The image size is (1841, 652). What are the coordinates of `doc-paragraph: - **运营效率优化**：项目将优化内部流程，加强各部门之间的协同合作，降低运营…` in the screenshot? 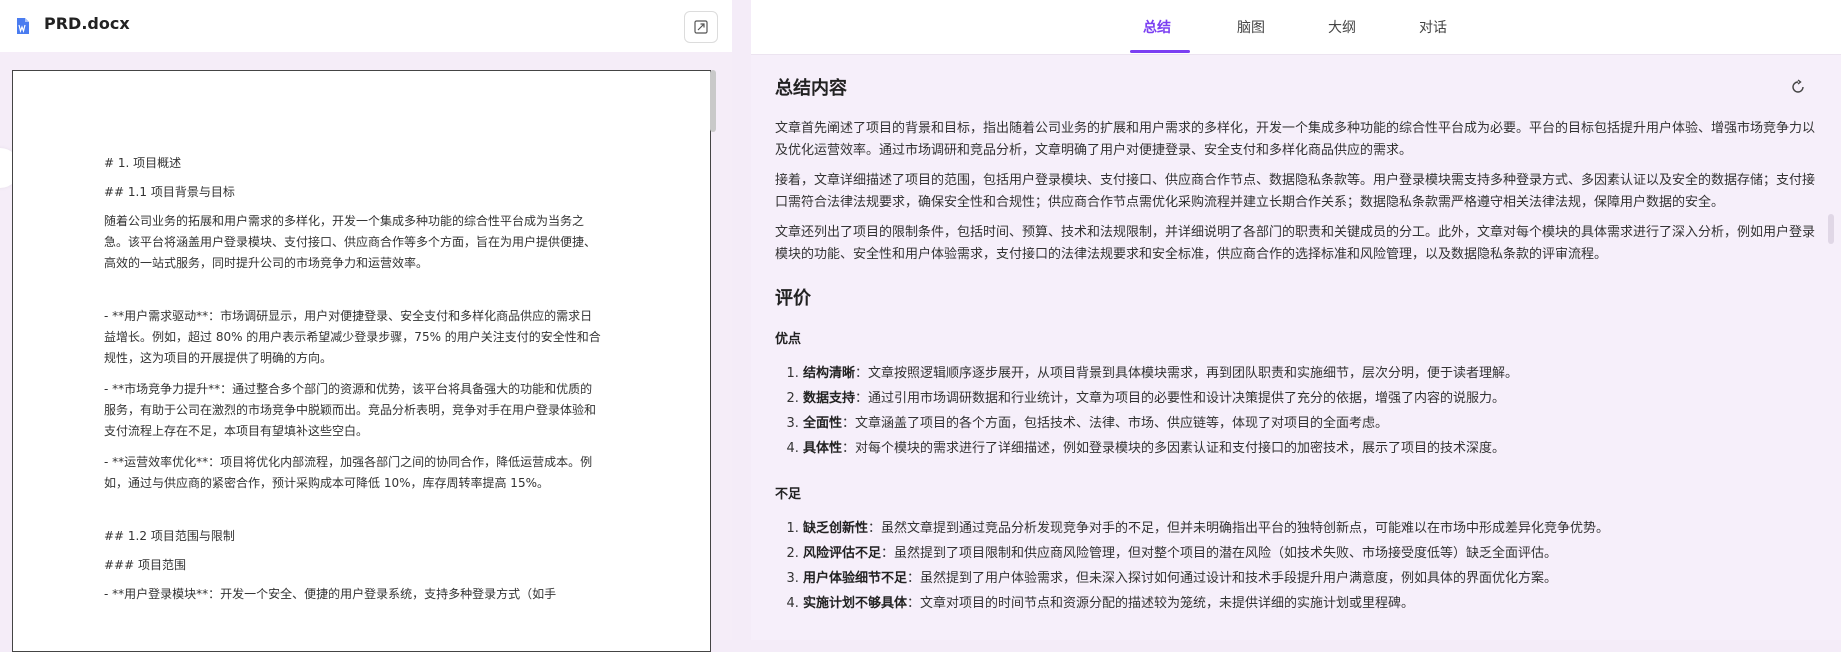 It's located at (348, 472).